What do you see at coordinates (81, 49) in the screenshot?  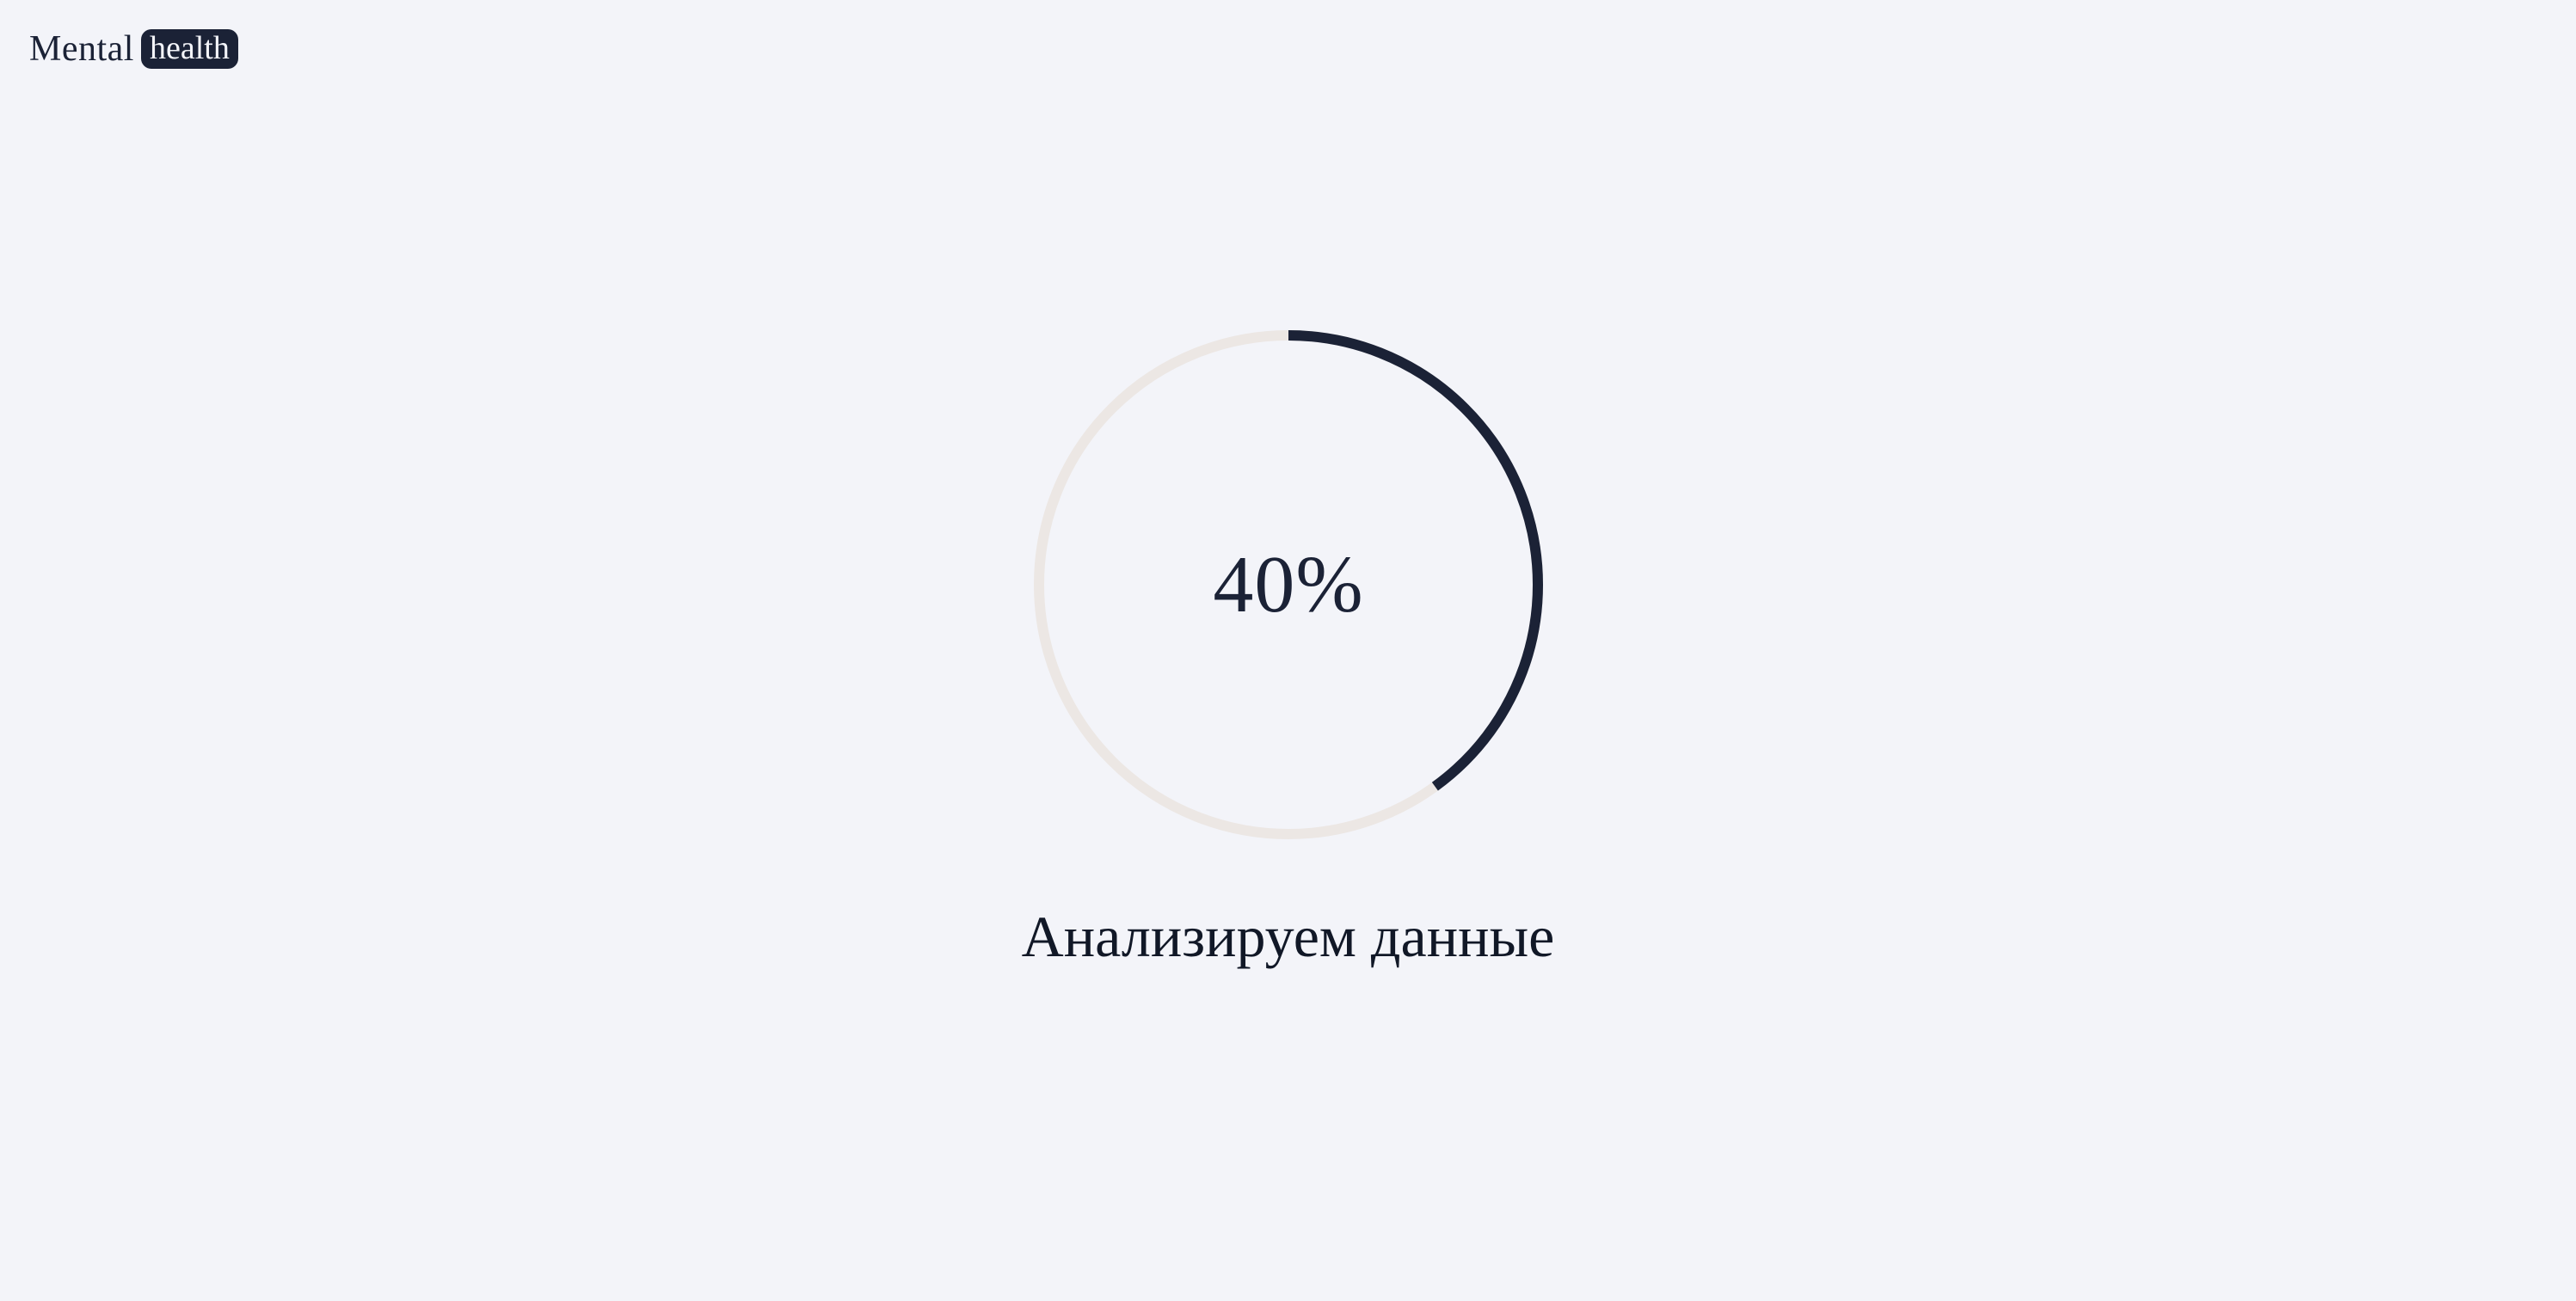 I see `brand-word: Mental` at bounding box center [81, 49].